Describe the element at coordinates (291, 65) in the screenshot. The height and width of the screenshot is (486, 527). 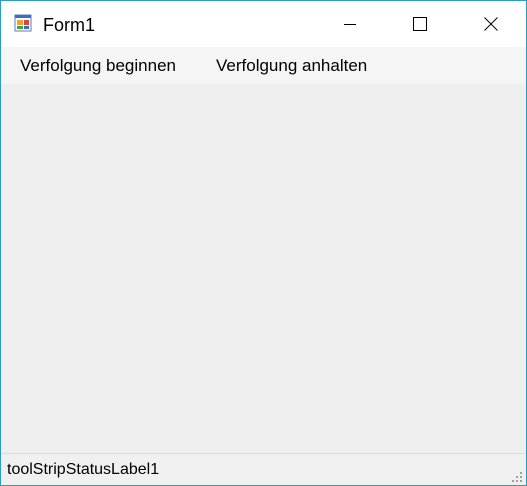
I see `menu-item-verfolgung-anhalten: Verfolgung anhalten` at that location.